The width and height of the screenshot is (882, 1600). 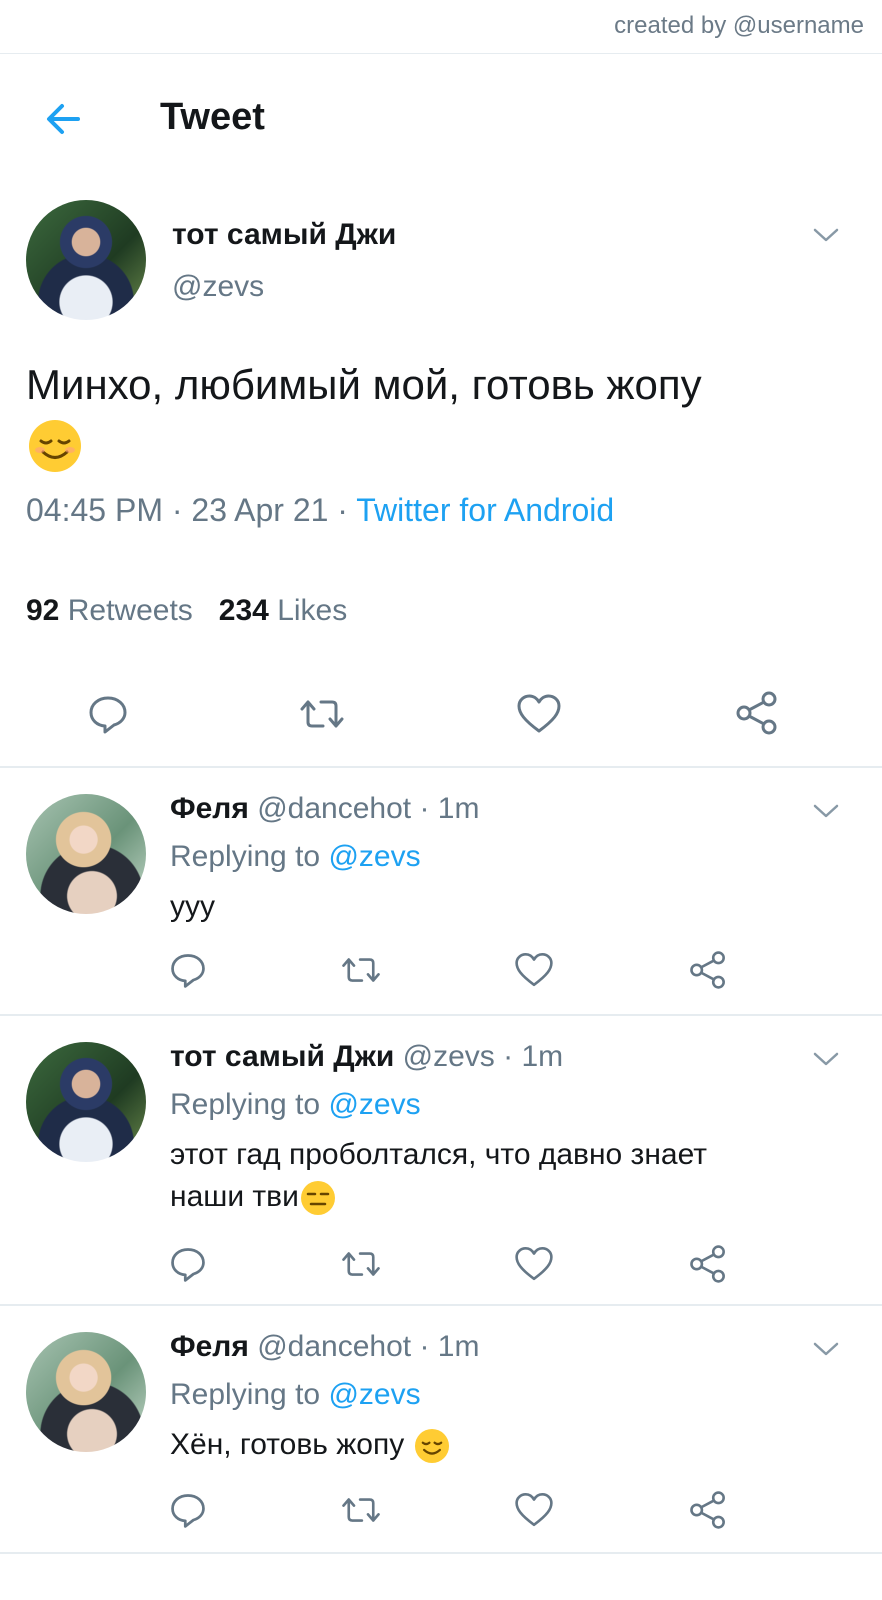 What do you see at coordinates (441, 415) in the screenshot?
I see `tweet-text: Минхо, любимый мой, готовь жопу` at bounding box center [441, 415].